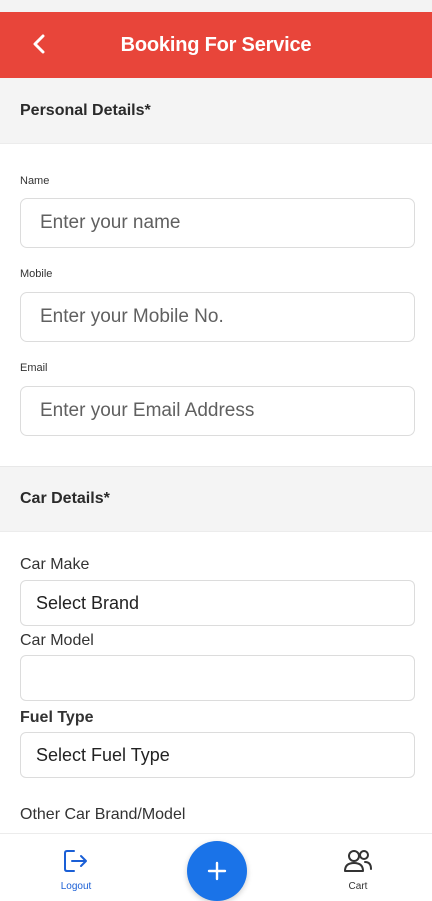  I want to click on logout-button: Logout, so click(76, 870).